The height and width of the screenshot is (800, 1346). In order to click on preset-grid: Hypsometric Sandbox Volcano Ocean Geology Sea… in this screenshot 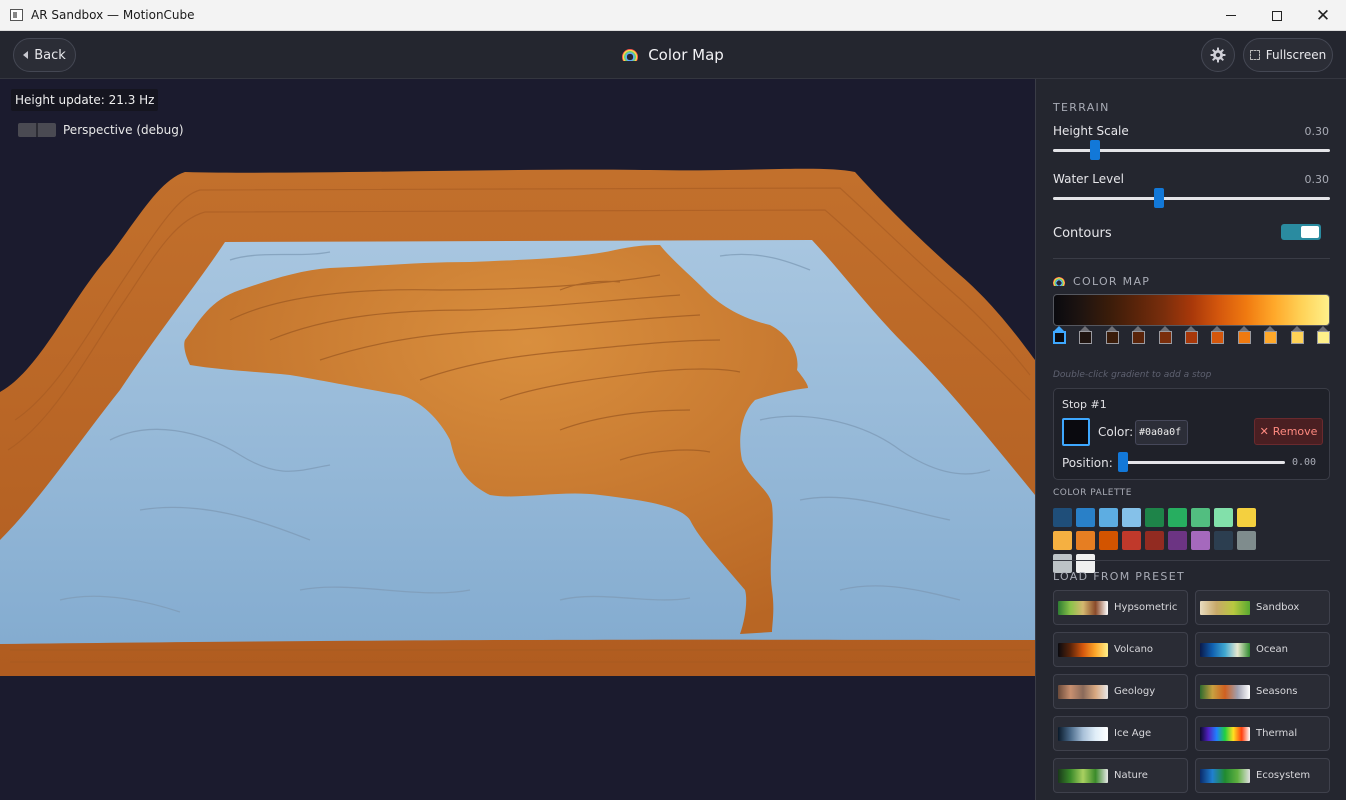, I will do `click(1192, 691)`.